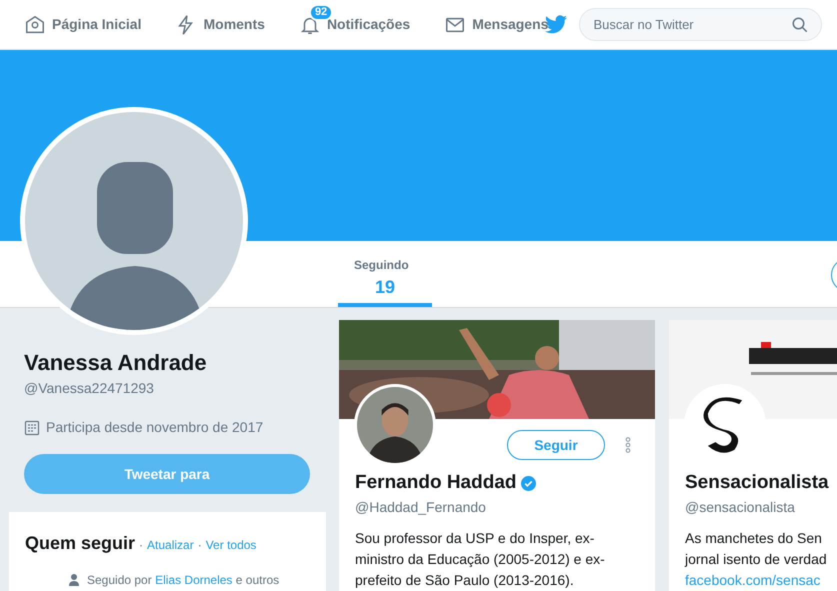  Describe the element at coordinates (83, 25) in the screenshot. I see `nav-link: Página Inicial` at that location.